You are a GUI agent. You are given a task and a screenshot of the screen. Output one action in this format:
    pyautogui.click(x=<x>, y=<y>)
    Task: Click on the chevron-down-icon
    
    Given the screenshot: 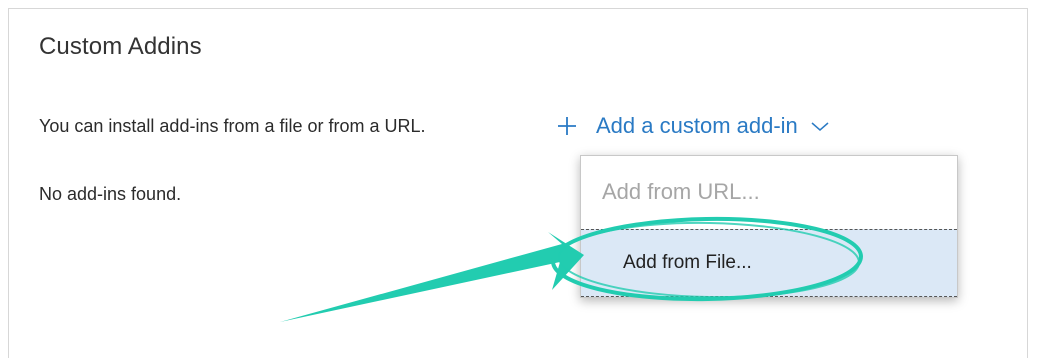 What is the action you would take?
    pyautogui.click(x=820, y=126)
    